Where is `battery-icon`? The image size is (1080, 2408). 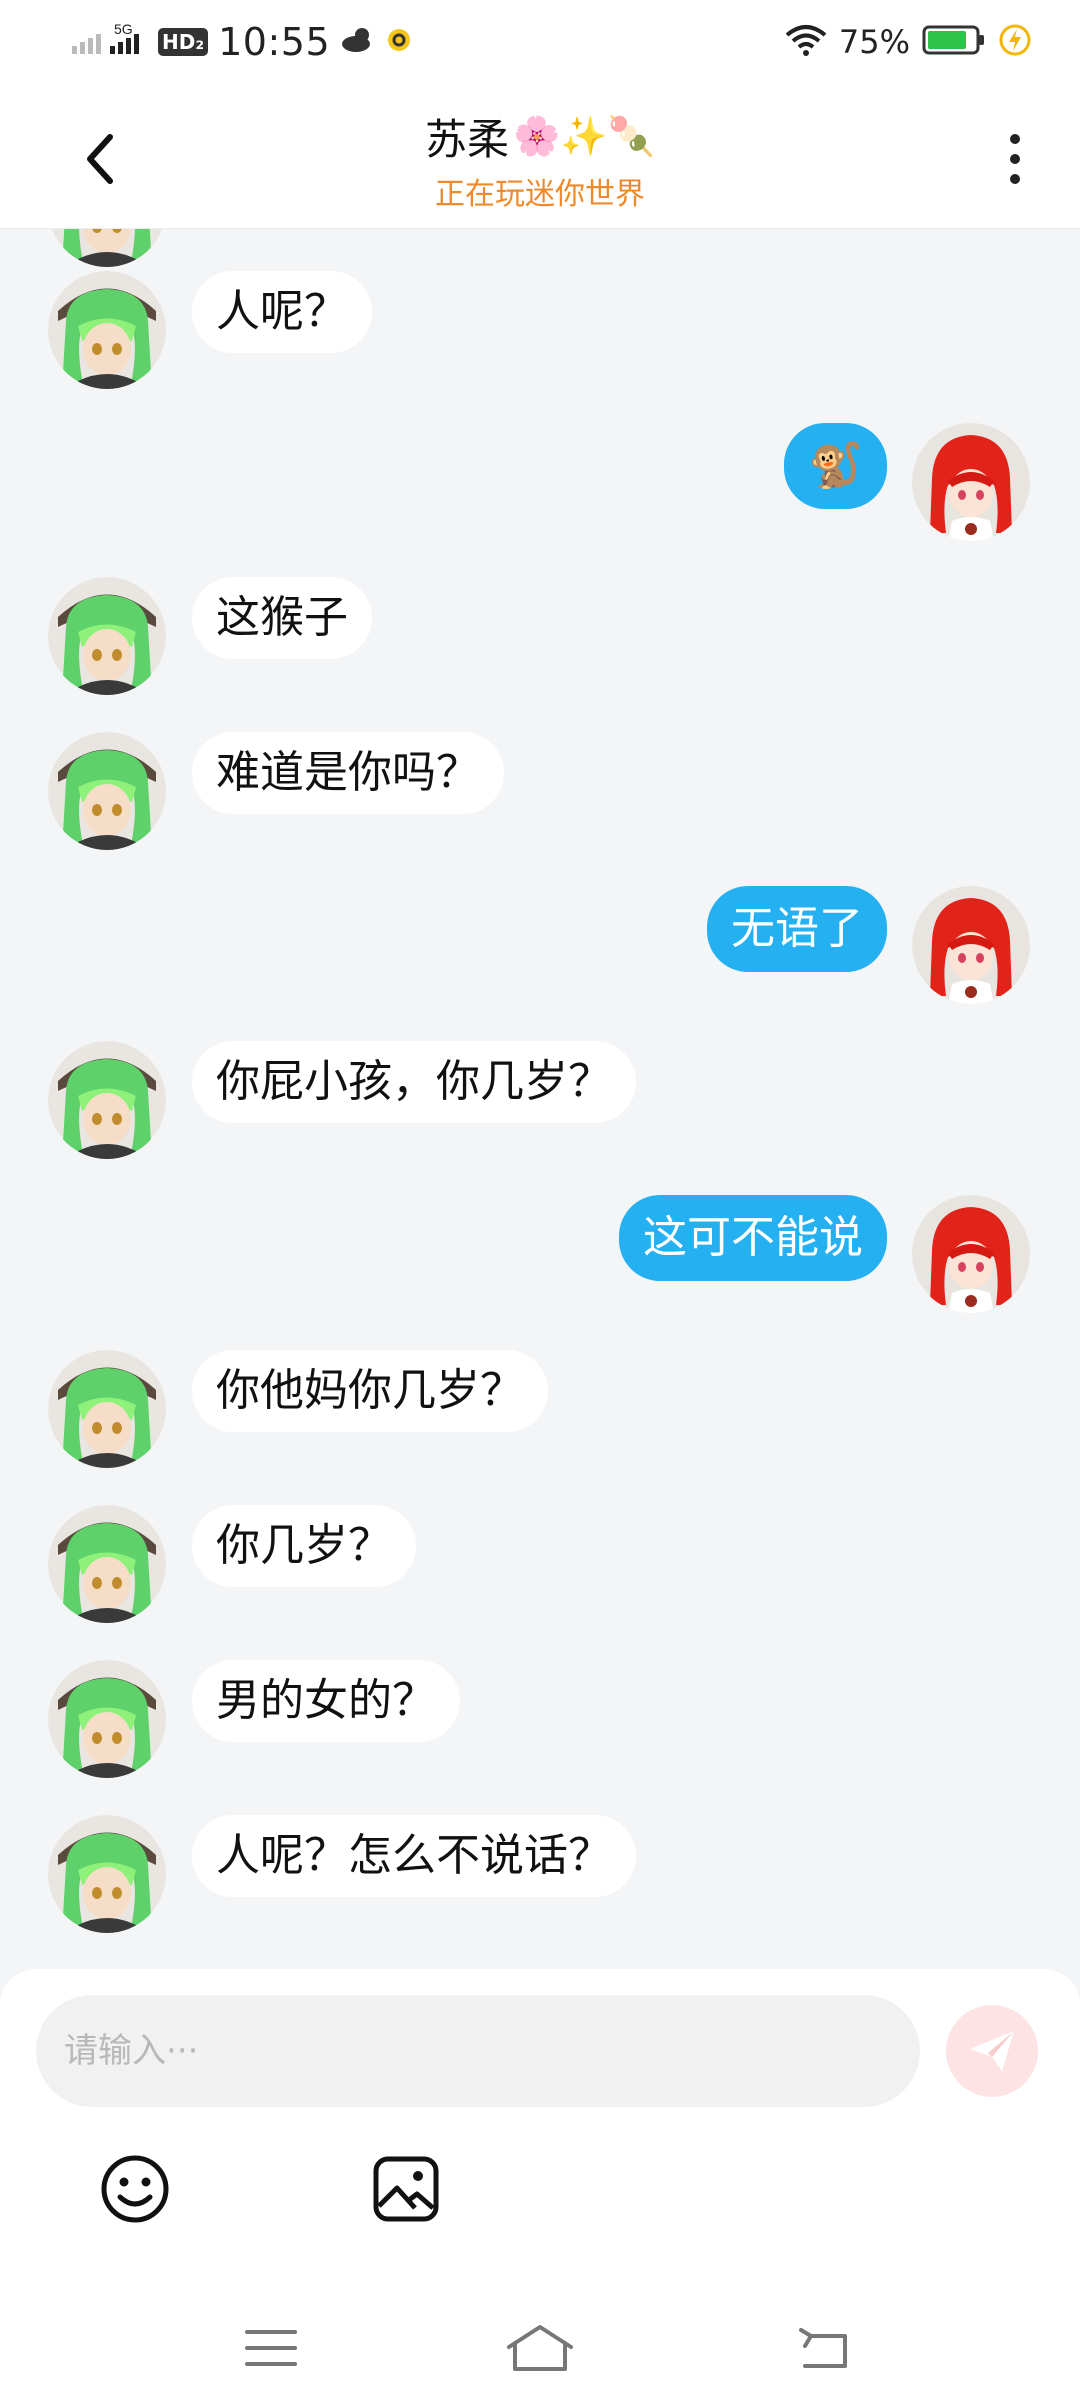 battery-icon is located at coordinates (954, 42).